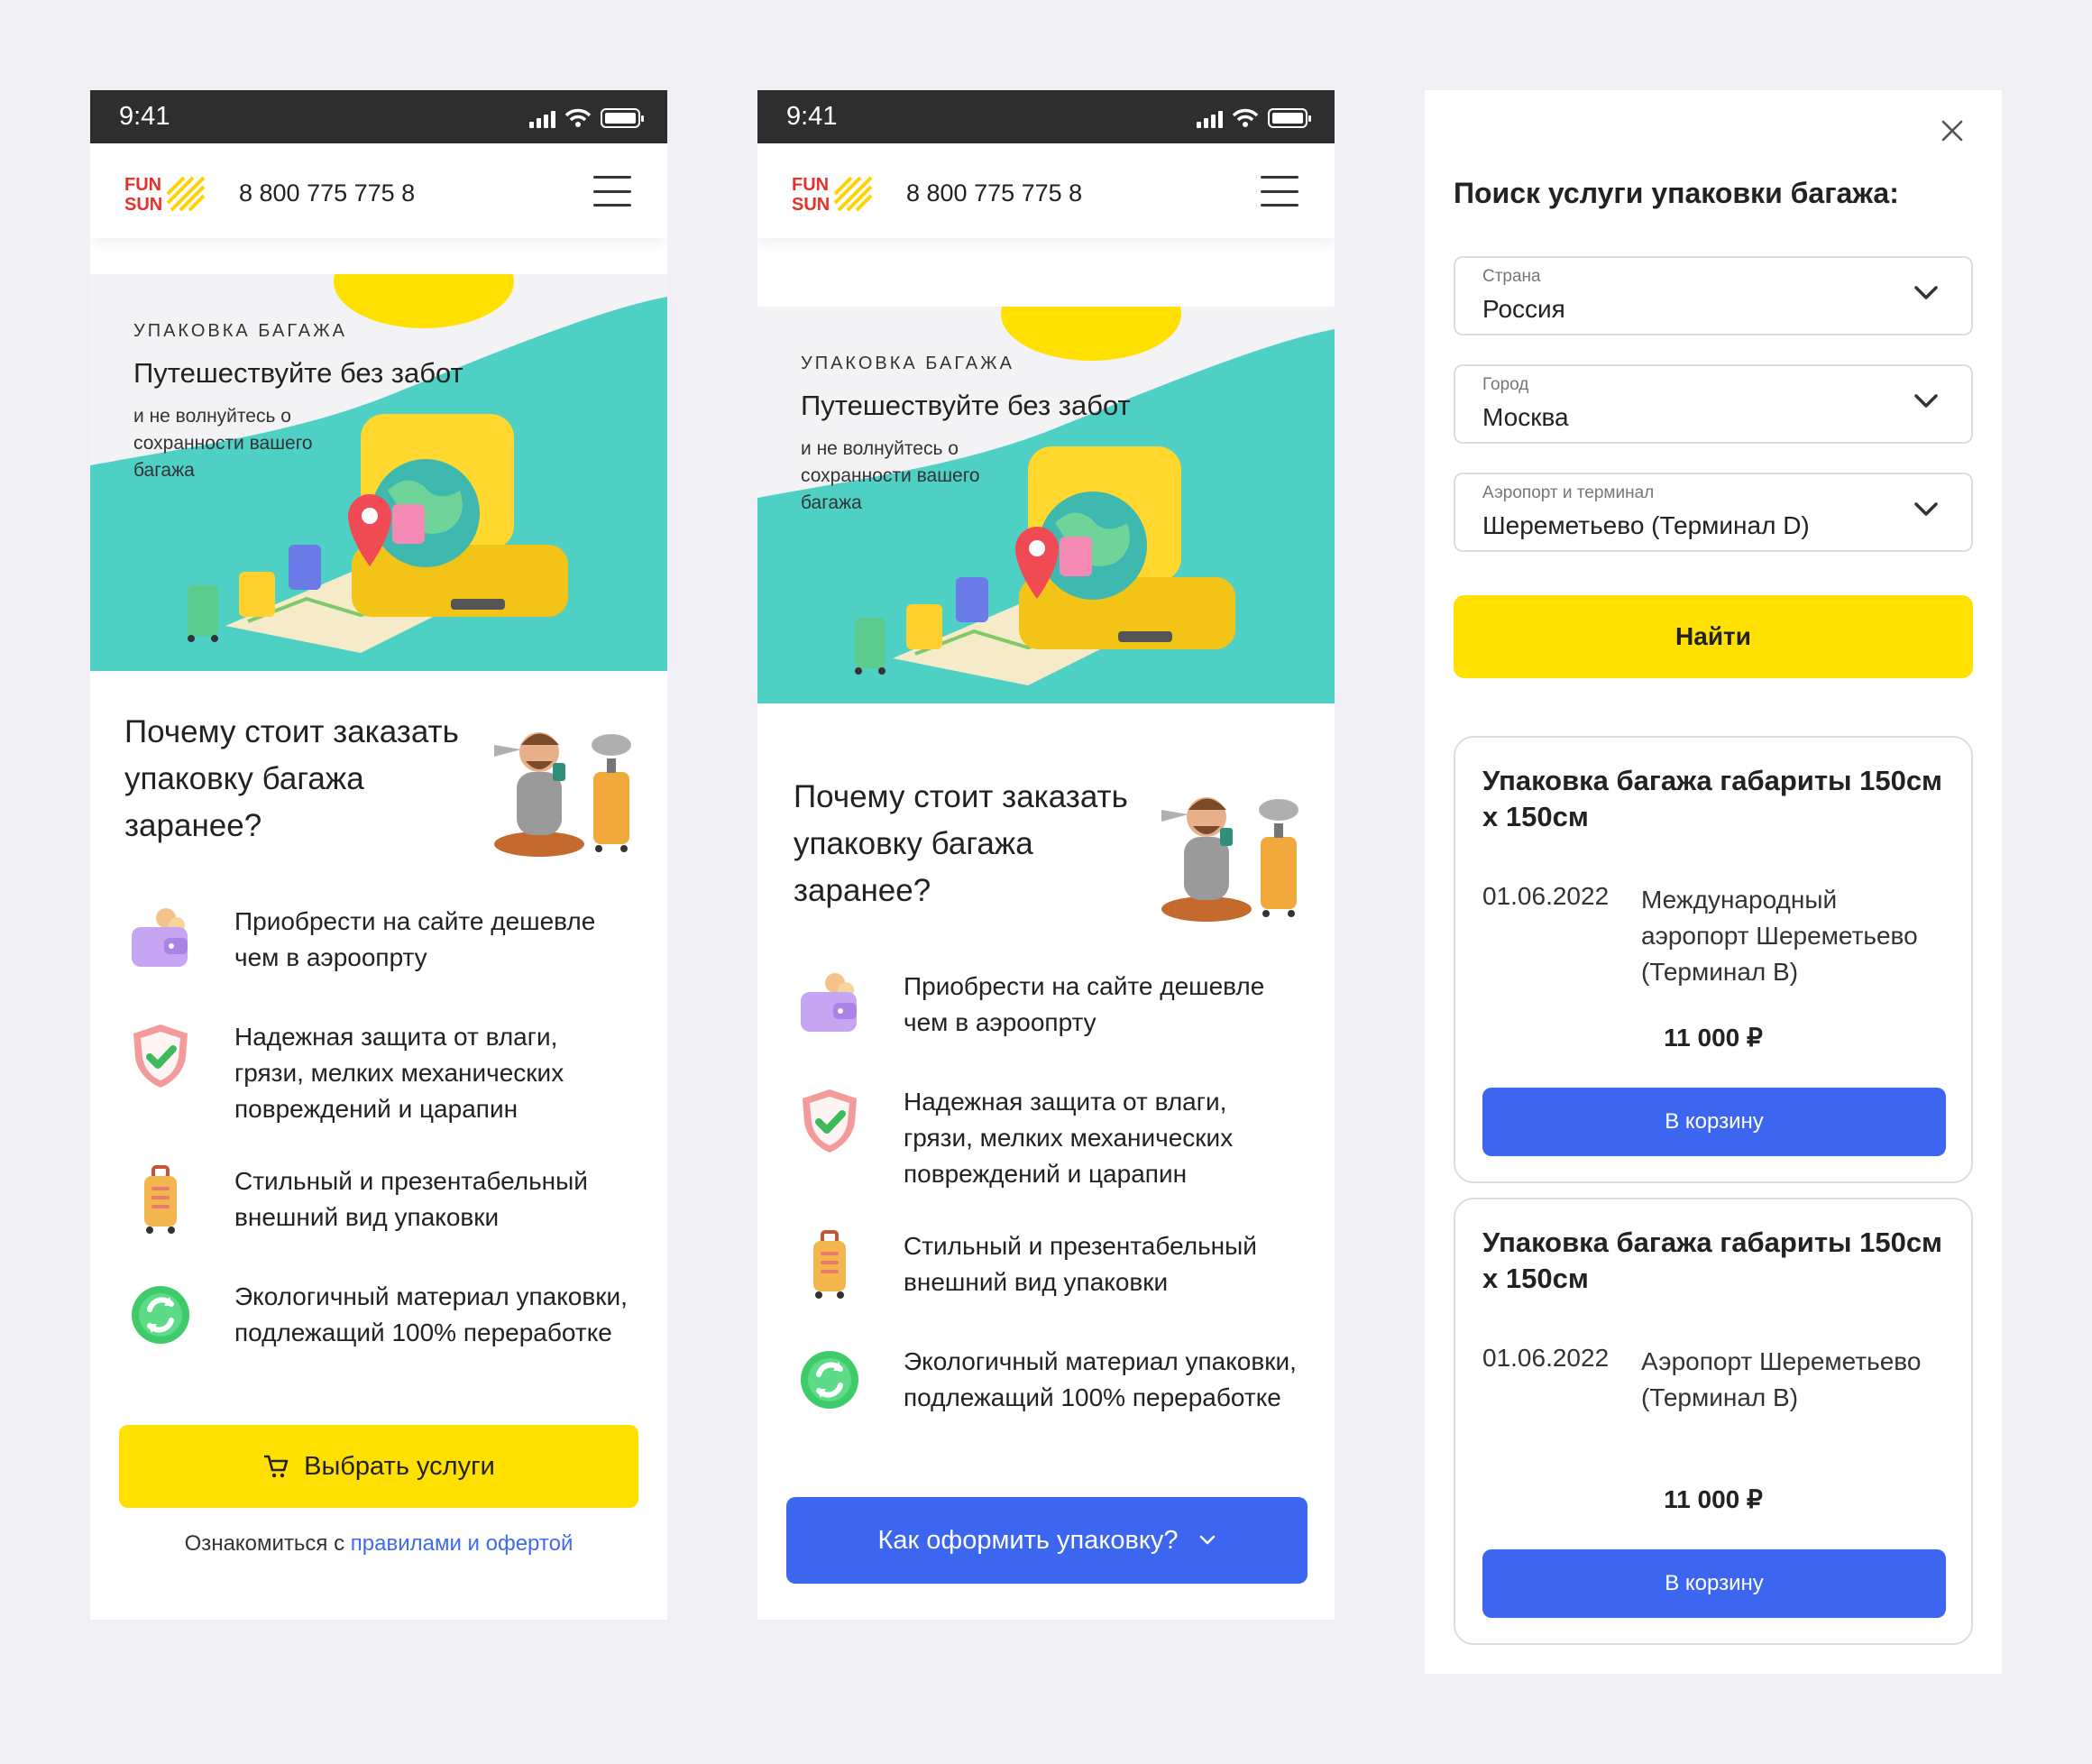 The height and width of the screenshot is (1764, 2092). I want to click on rules-text: Ознакомиться с правилами и офертой, so click(378, 1544).